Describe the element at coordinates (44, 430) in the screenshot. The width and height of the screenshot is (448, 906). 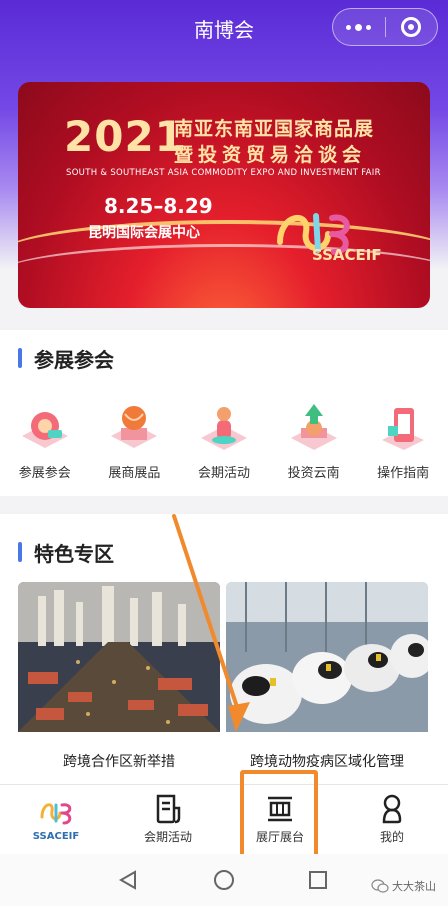
I see `exhibit-register-icon` at that location.